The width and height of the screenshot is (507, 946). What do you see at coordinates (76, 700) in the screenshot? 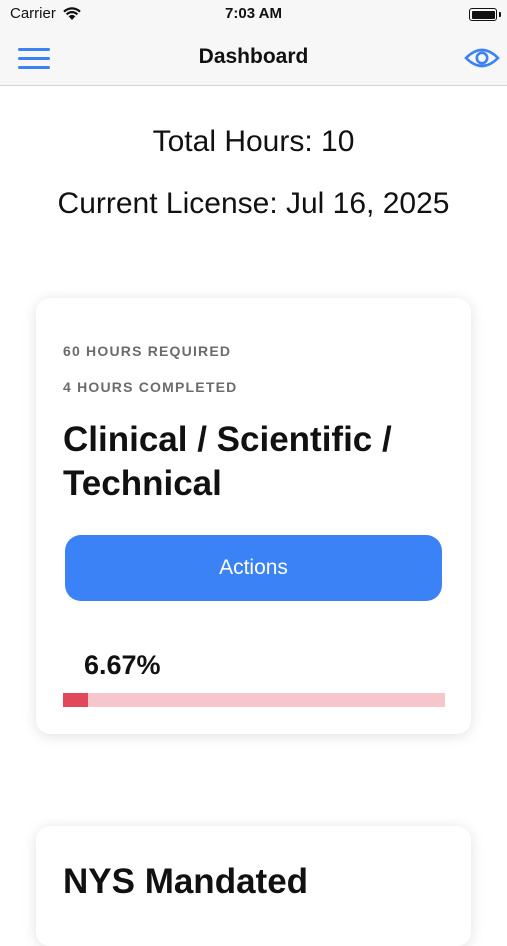
I see `progress-bar-fill` at bounding box center [76, 700].